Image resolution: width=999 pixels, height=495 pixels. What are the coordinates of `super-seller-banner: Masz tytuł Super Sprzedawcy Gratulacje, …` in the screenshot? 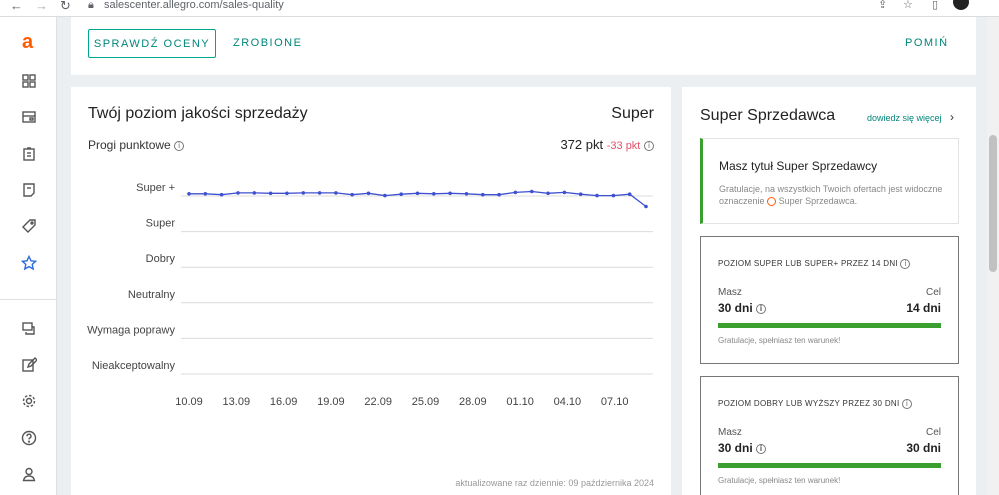 It's located at (829, 181).